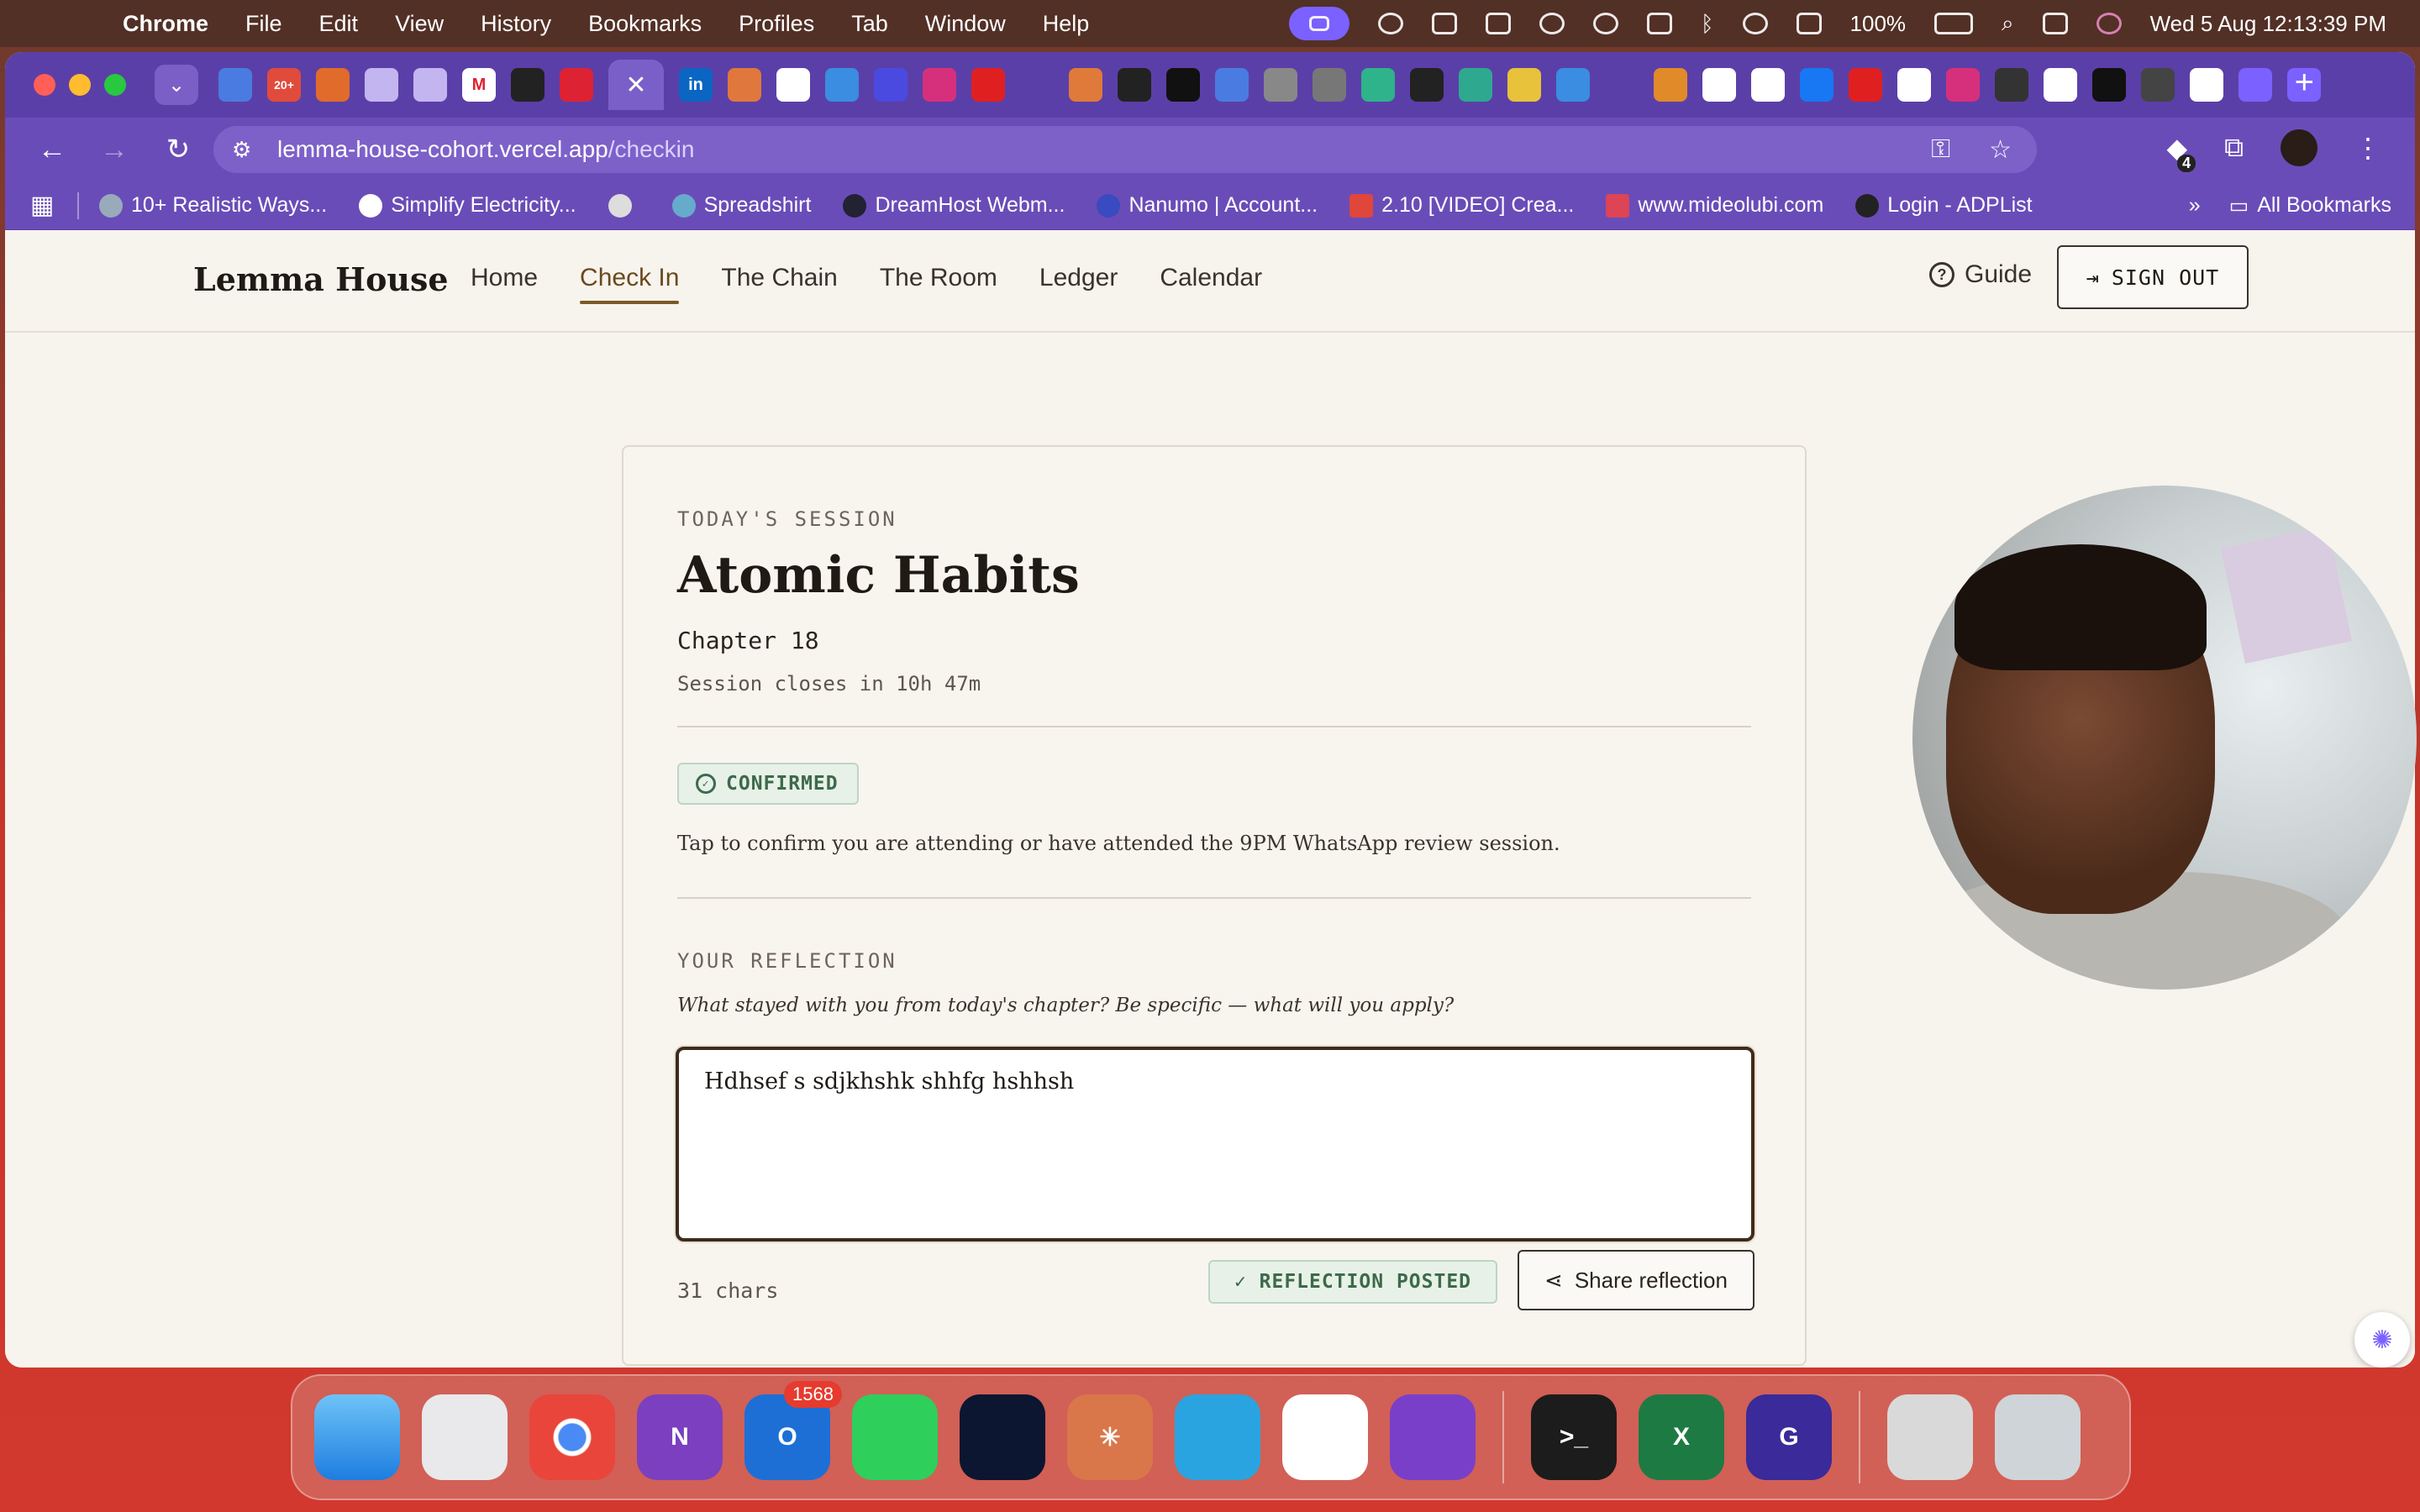 Image resolution: width=2420 pixels, height=1512 pixels. What do you see at coordinates (115, 85) in the screenshot?
I see `zoom-window-button` at bounding box center [115, 85].